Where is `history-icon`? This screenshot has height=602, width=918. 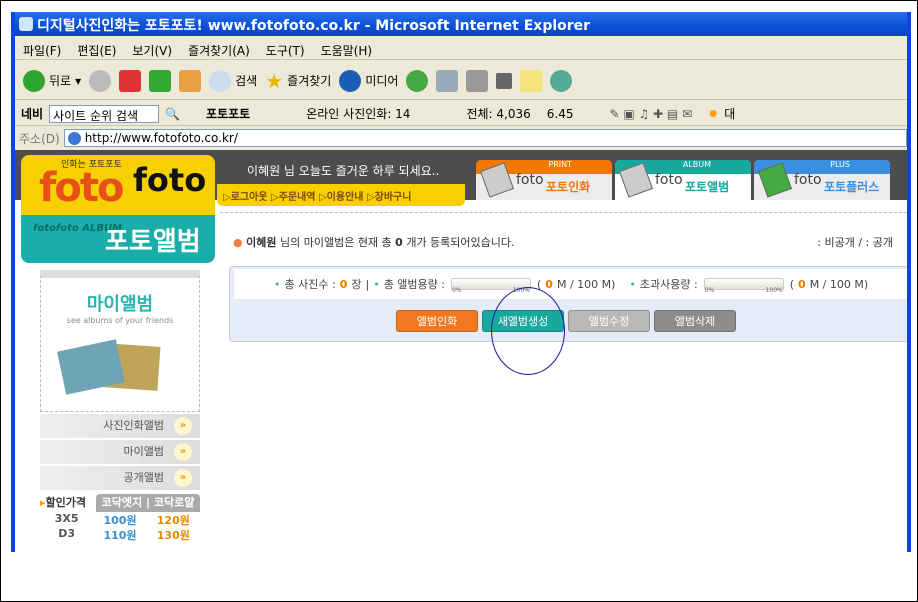 history-icon is located at coordinates (417, 80).